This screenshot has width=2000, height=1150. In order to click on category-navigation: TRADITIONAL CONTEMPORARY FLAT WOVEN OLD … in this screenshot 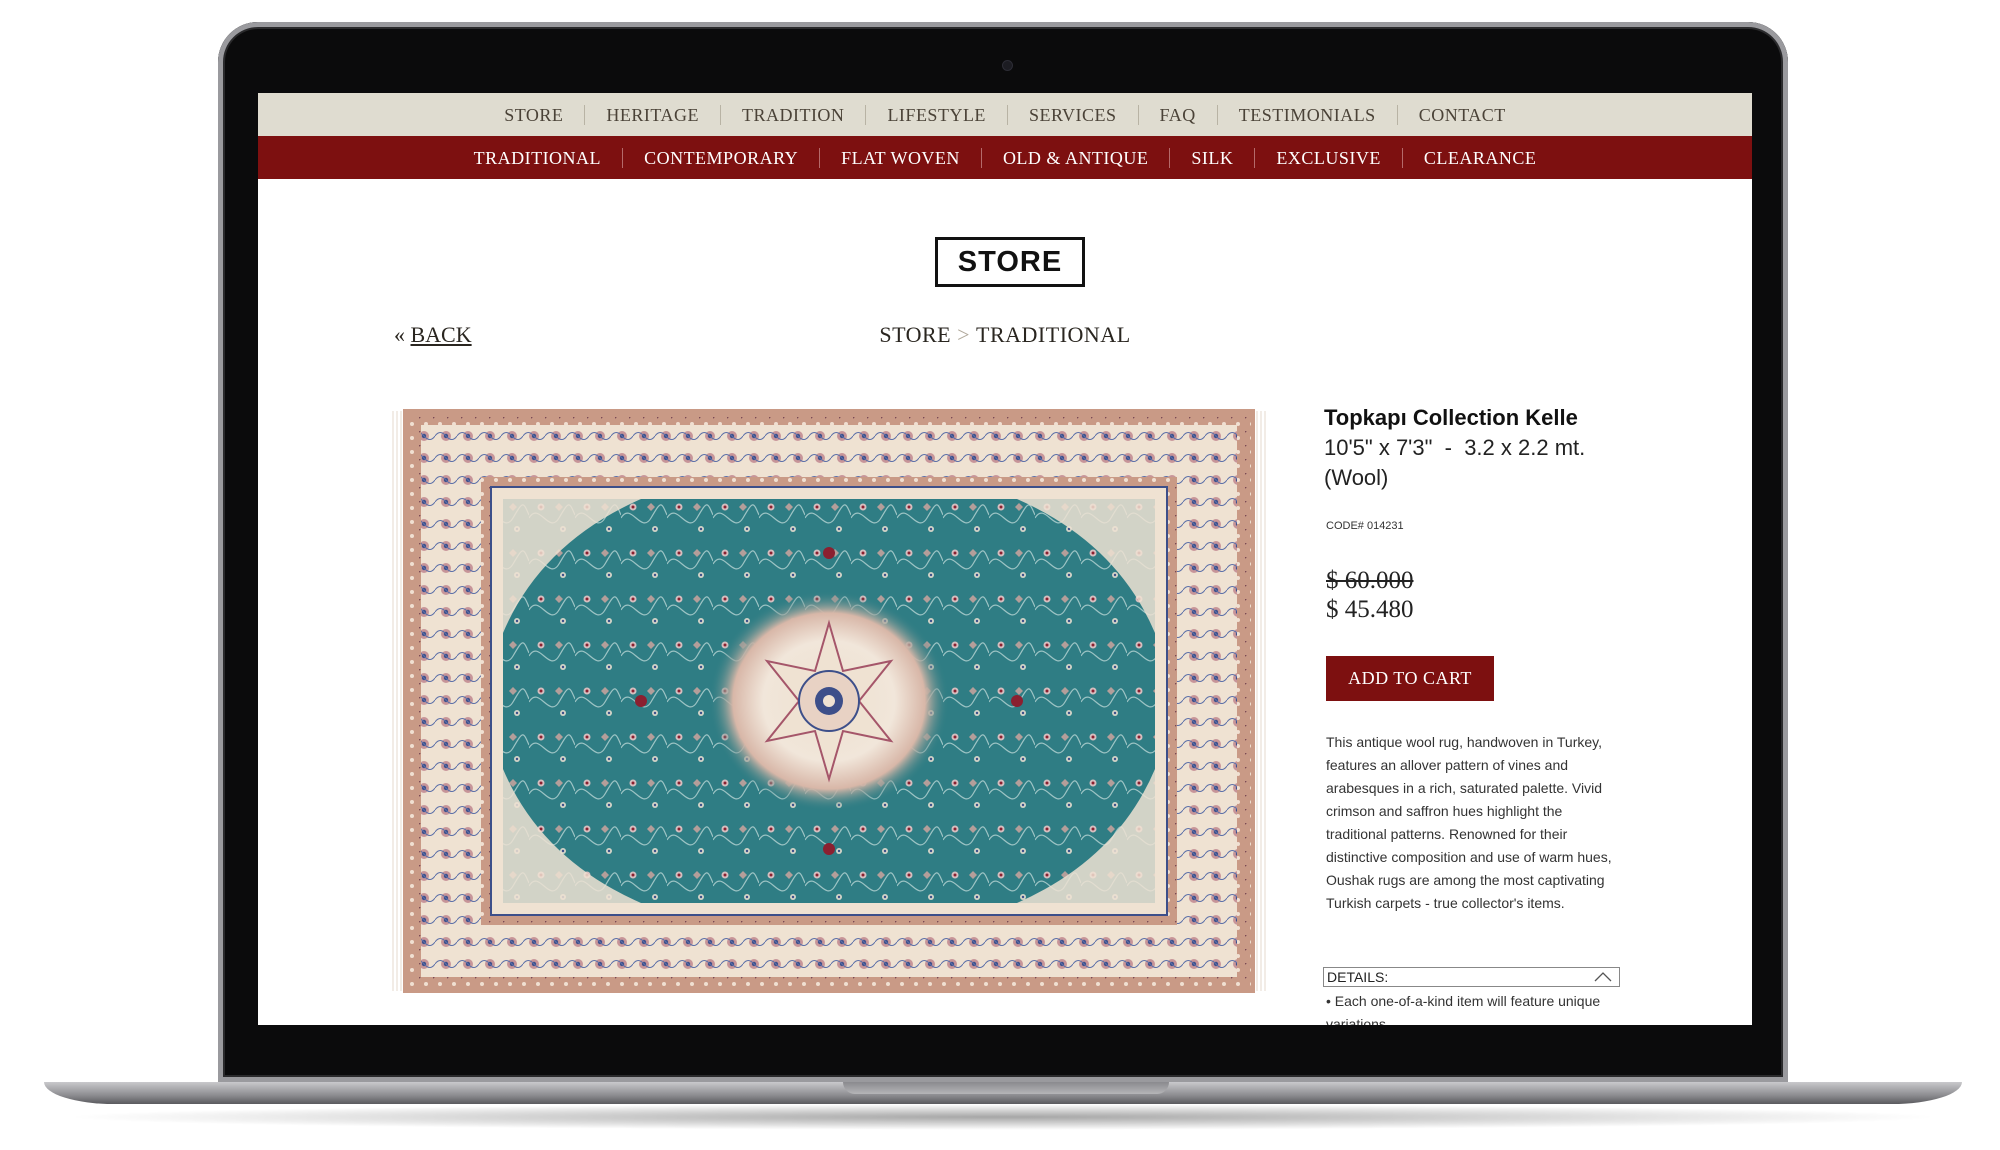, I will do `click(1005, 157)`.